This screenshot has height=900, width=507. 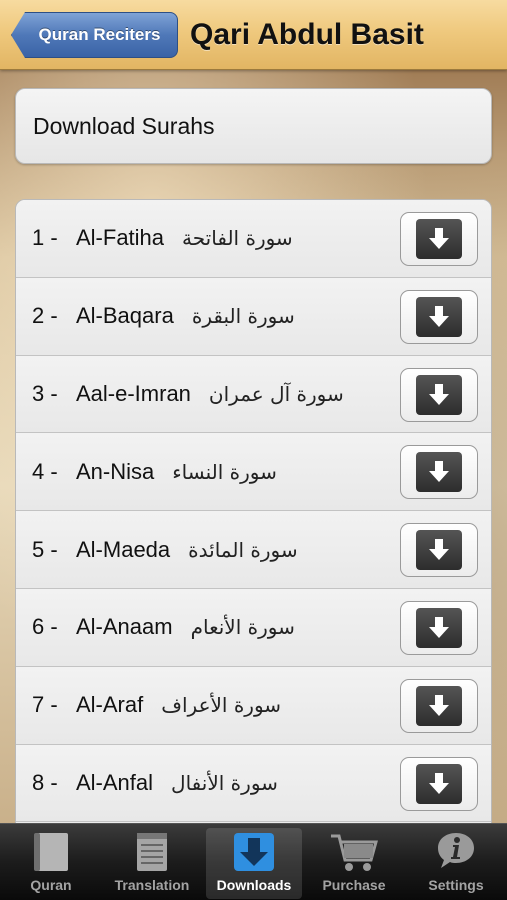 What do you see at coordinates (123, 549) in the screenshot?
I see `surah-name: Al-Maeda` at bounding box center [123, 549].